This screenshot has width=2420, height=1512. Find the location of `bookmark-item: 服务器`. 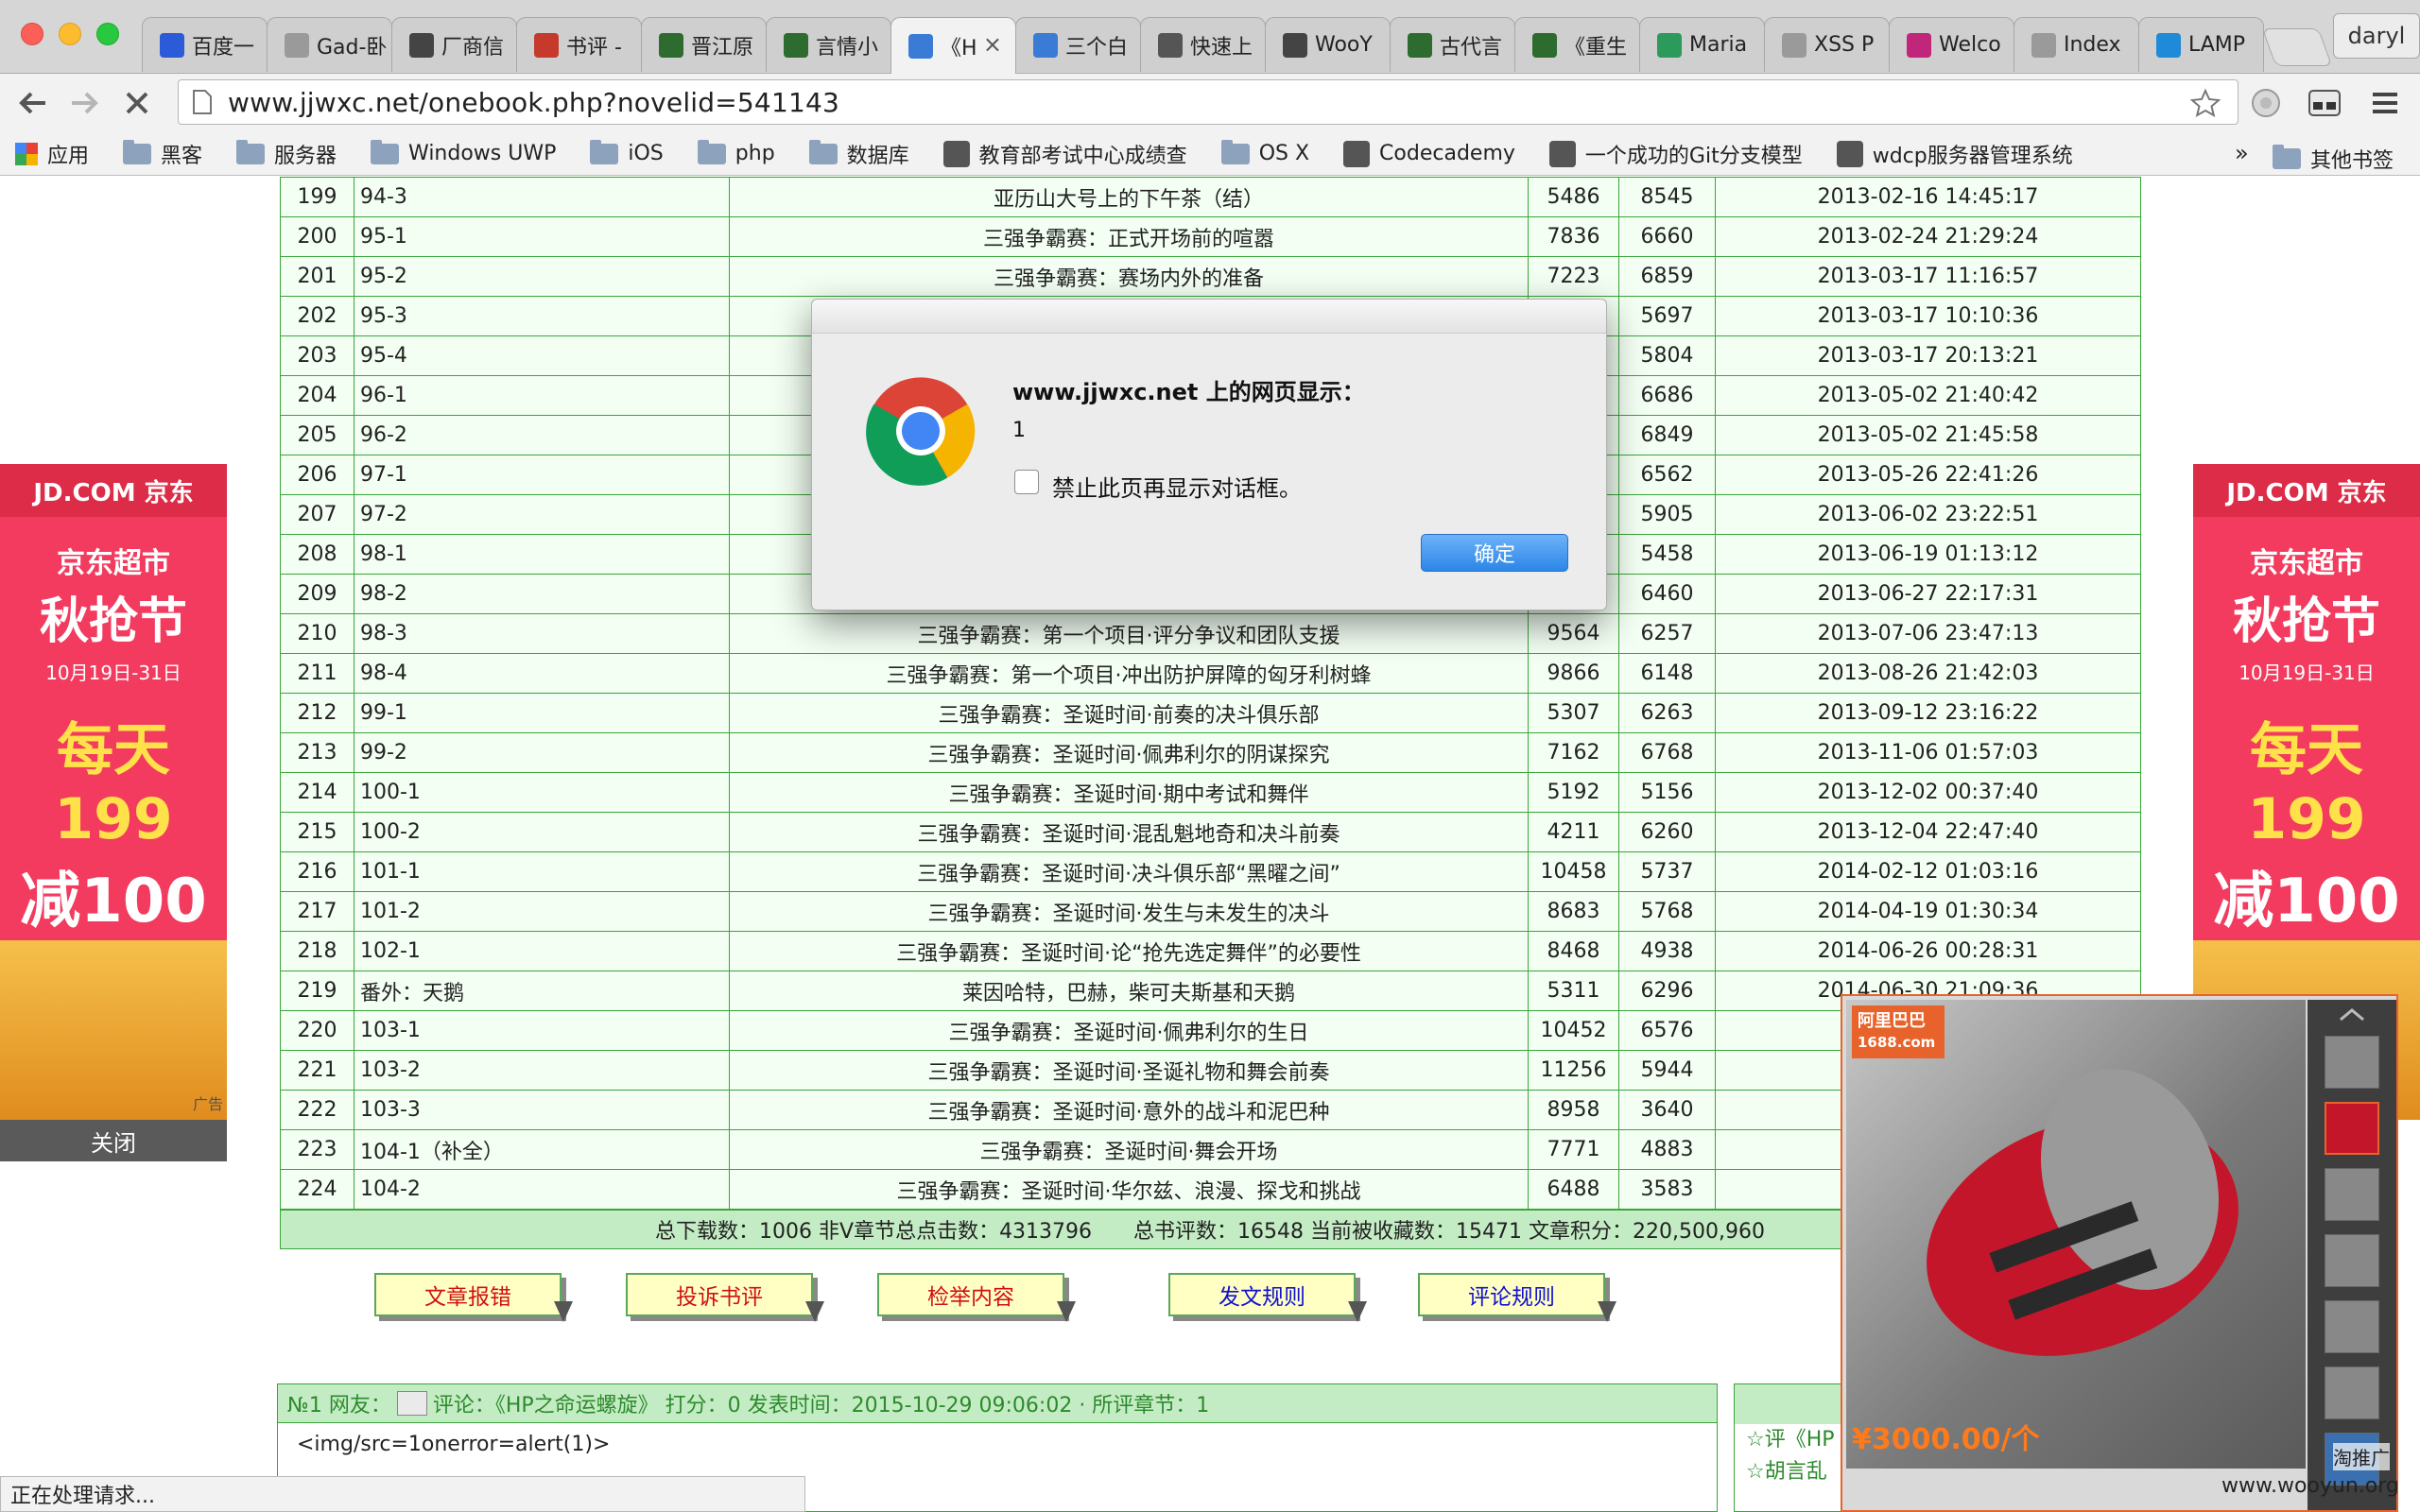

bookmark-item: 服务器 is located at coordinates (286, 154).